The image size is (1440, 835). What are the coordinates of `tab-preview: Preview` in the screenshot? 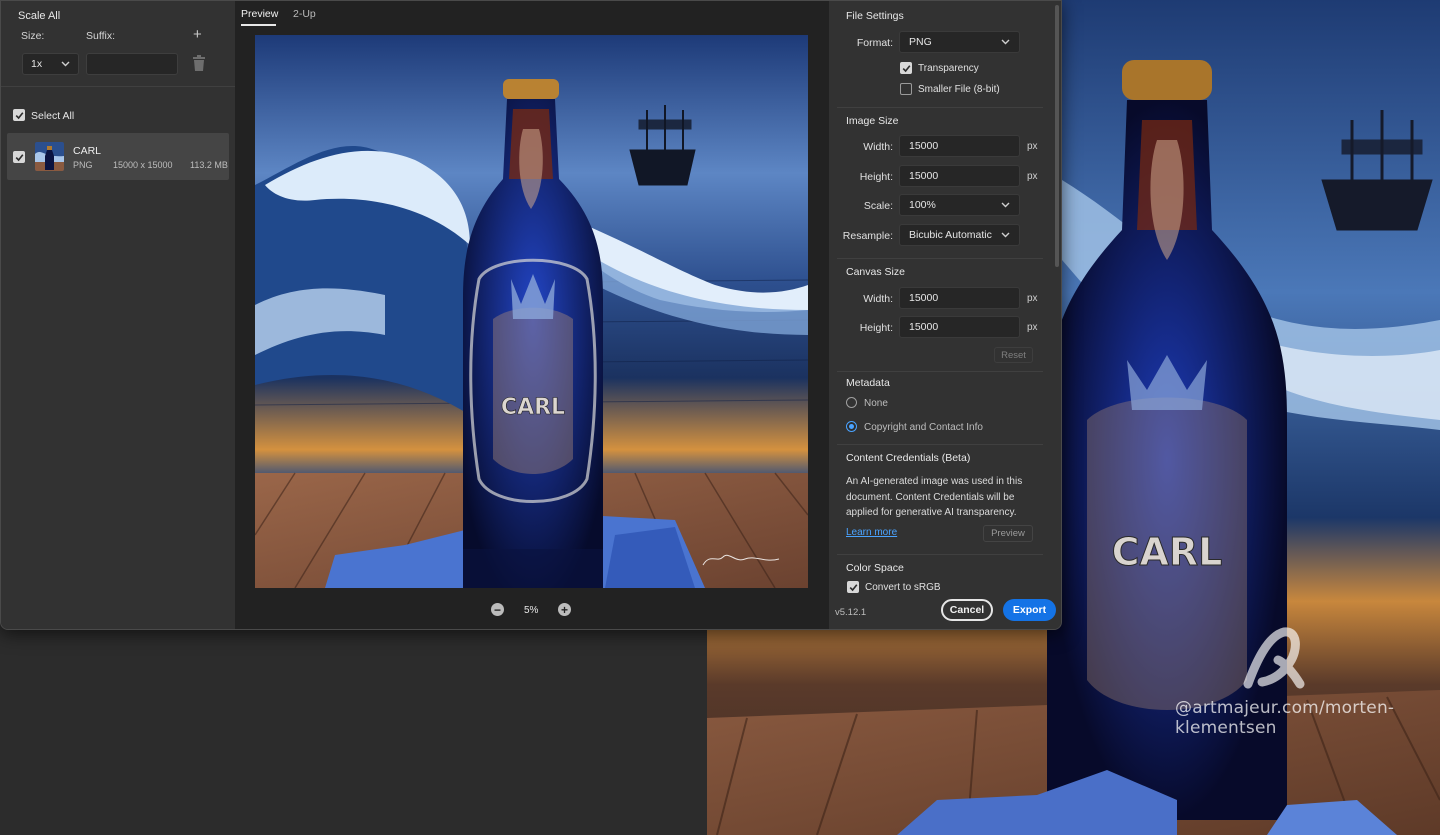 It's located at (259, 14).